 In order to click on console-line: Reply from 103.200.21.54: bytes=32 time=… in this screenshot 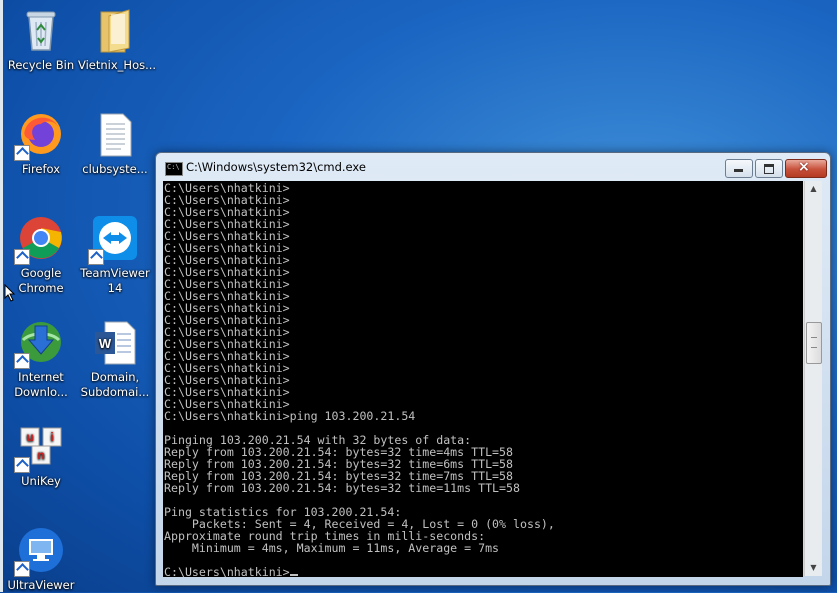, I will do `click(342, 488)`.